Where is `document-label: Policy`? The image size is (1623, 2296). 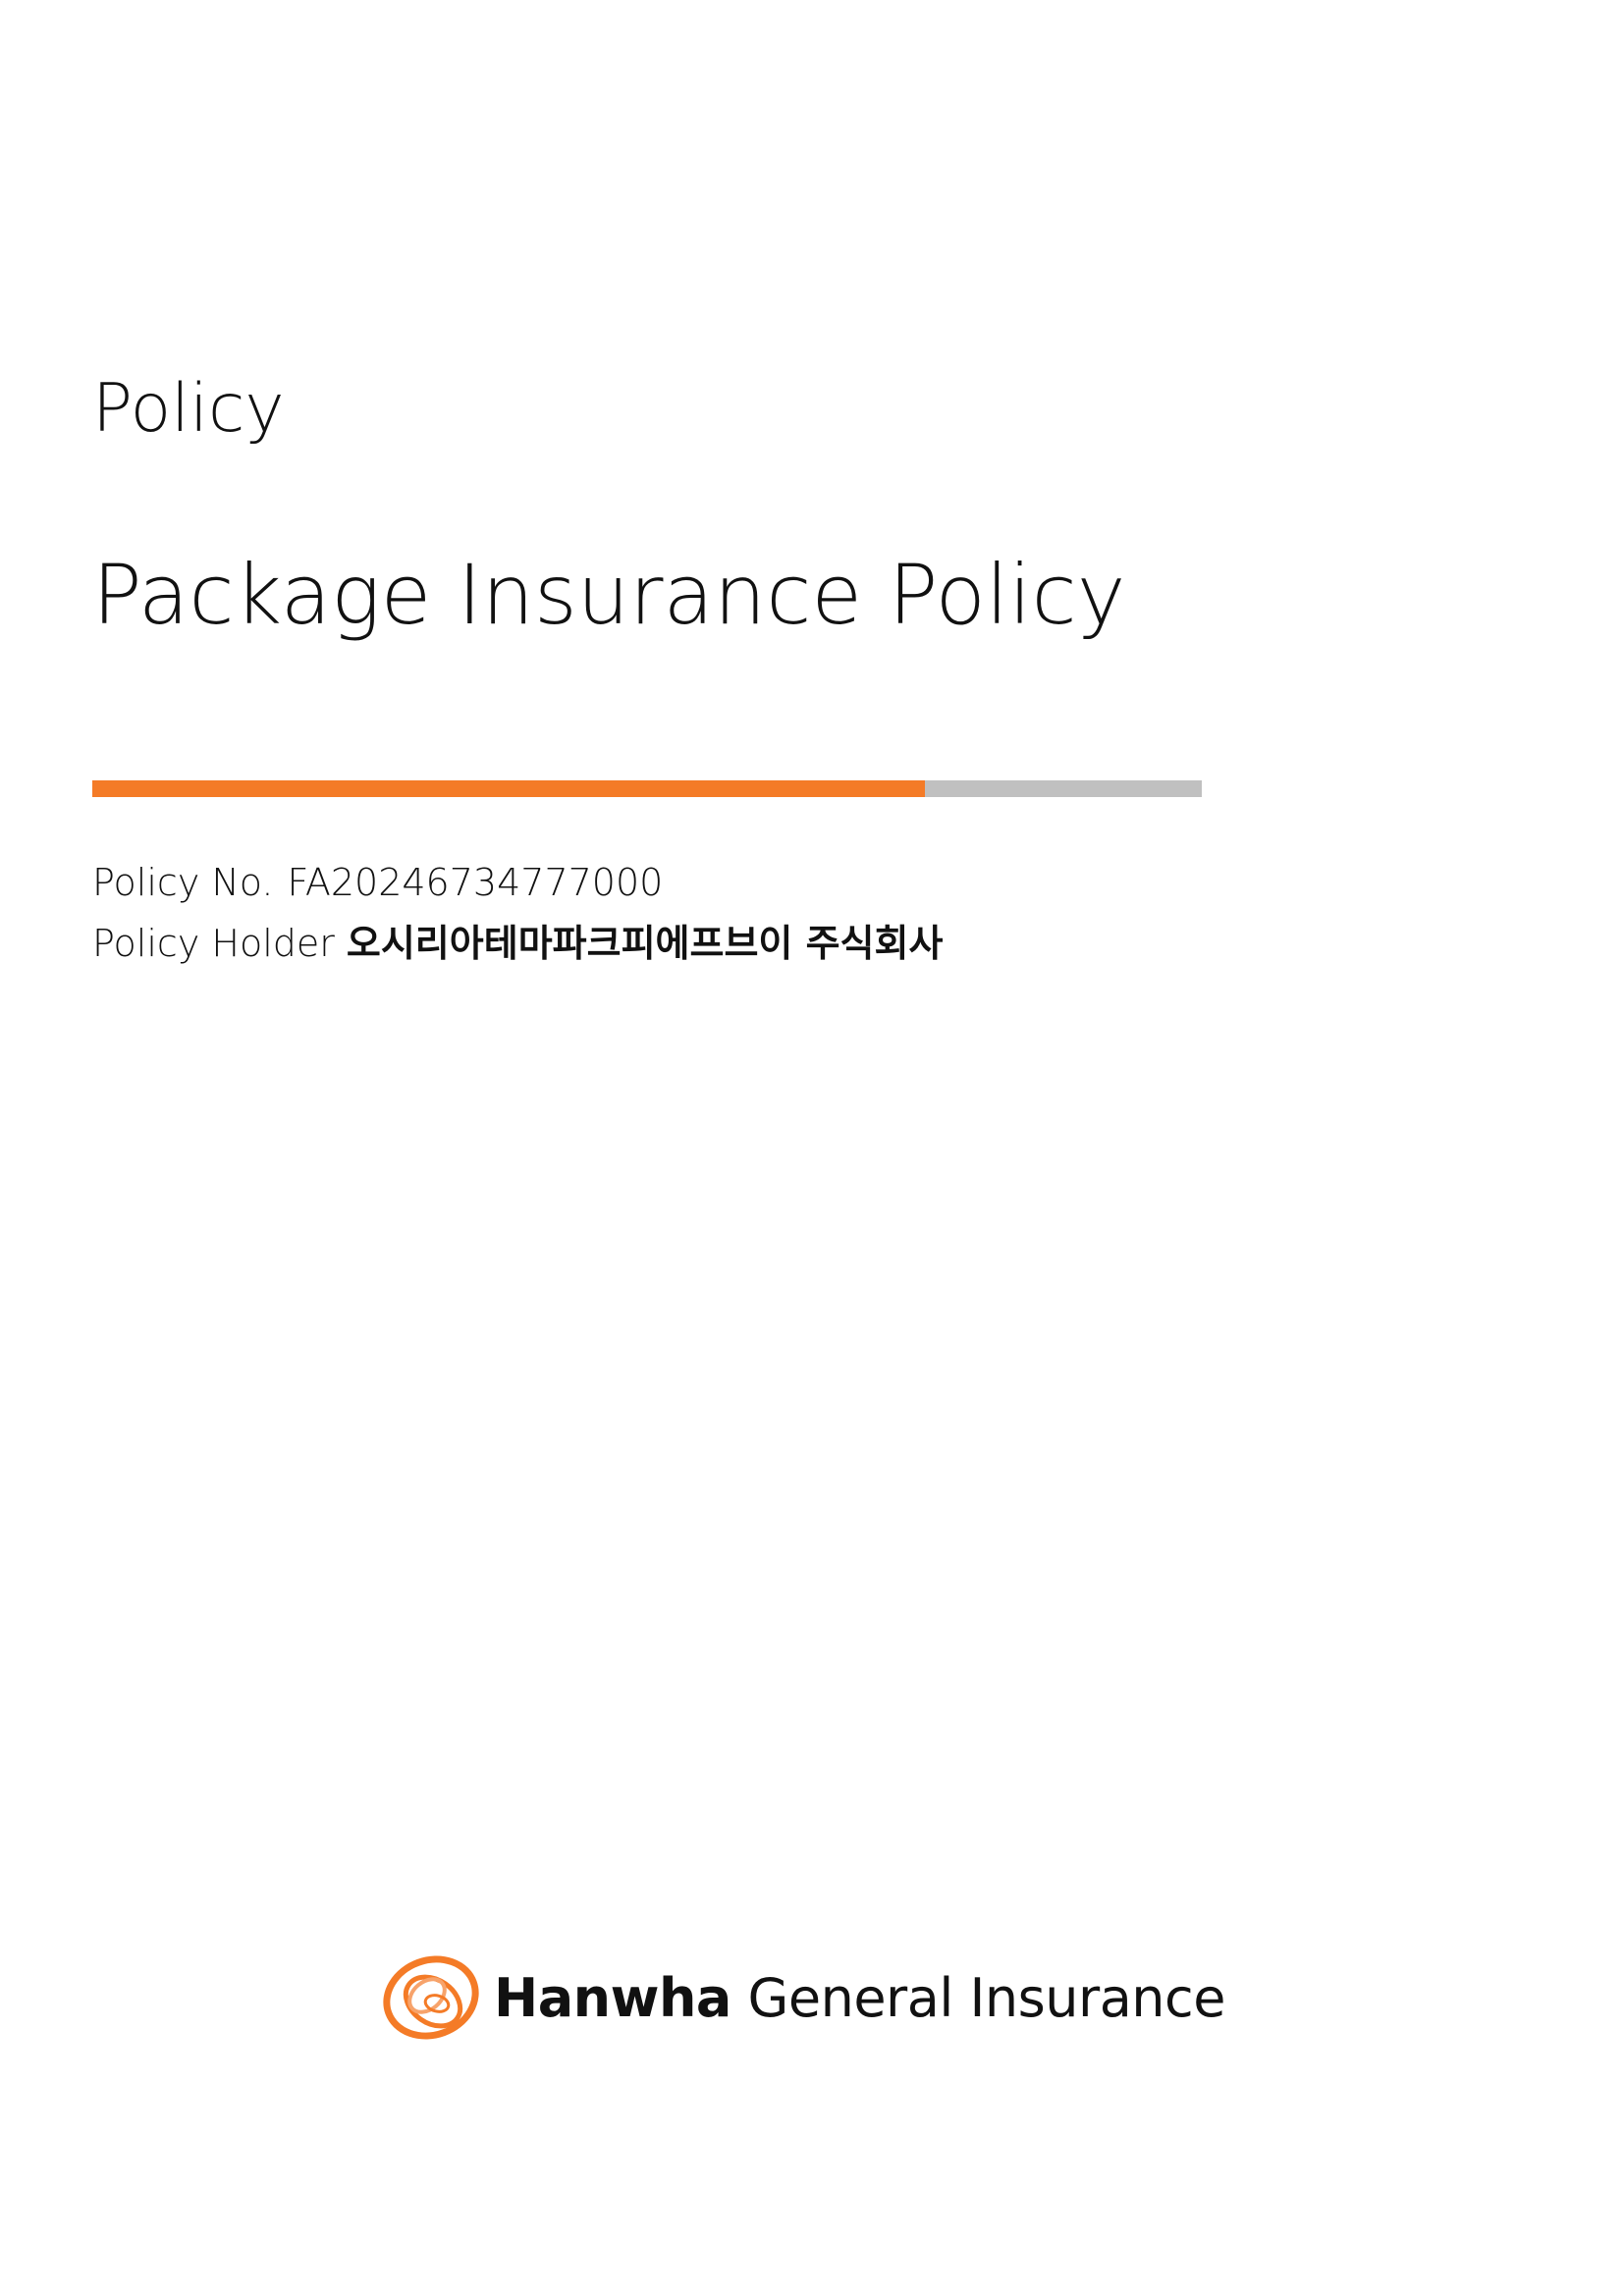 document-label: Policy is located at coordinates (188, 409).